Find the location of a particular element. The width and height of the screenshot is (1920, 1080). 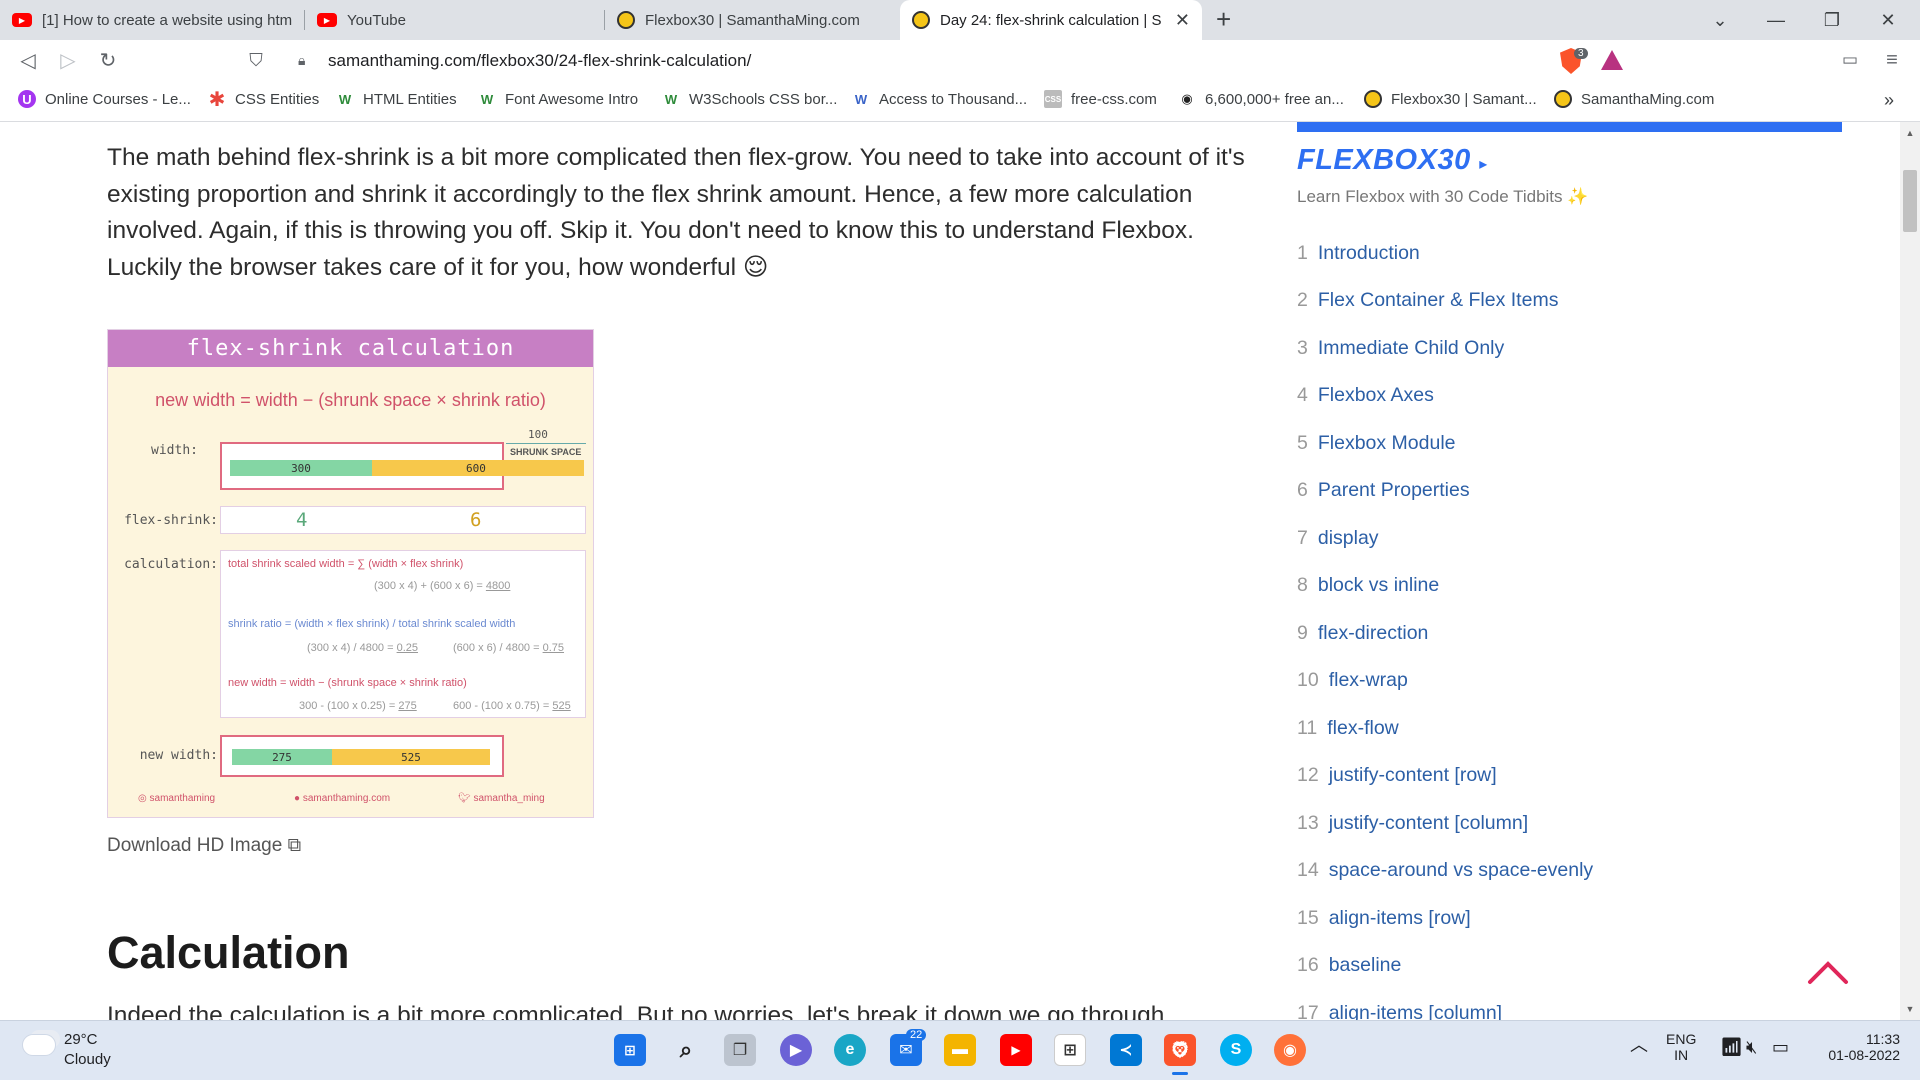

windows-start-icon: ⊞ is located at coordinates (630, 1050).